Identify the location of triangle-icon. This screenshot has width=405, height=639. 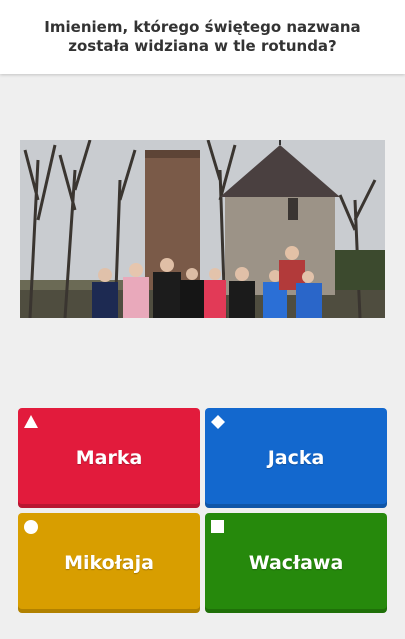
(31, 421).